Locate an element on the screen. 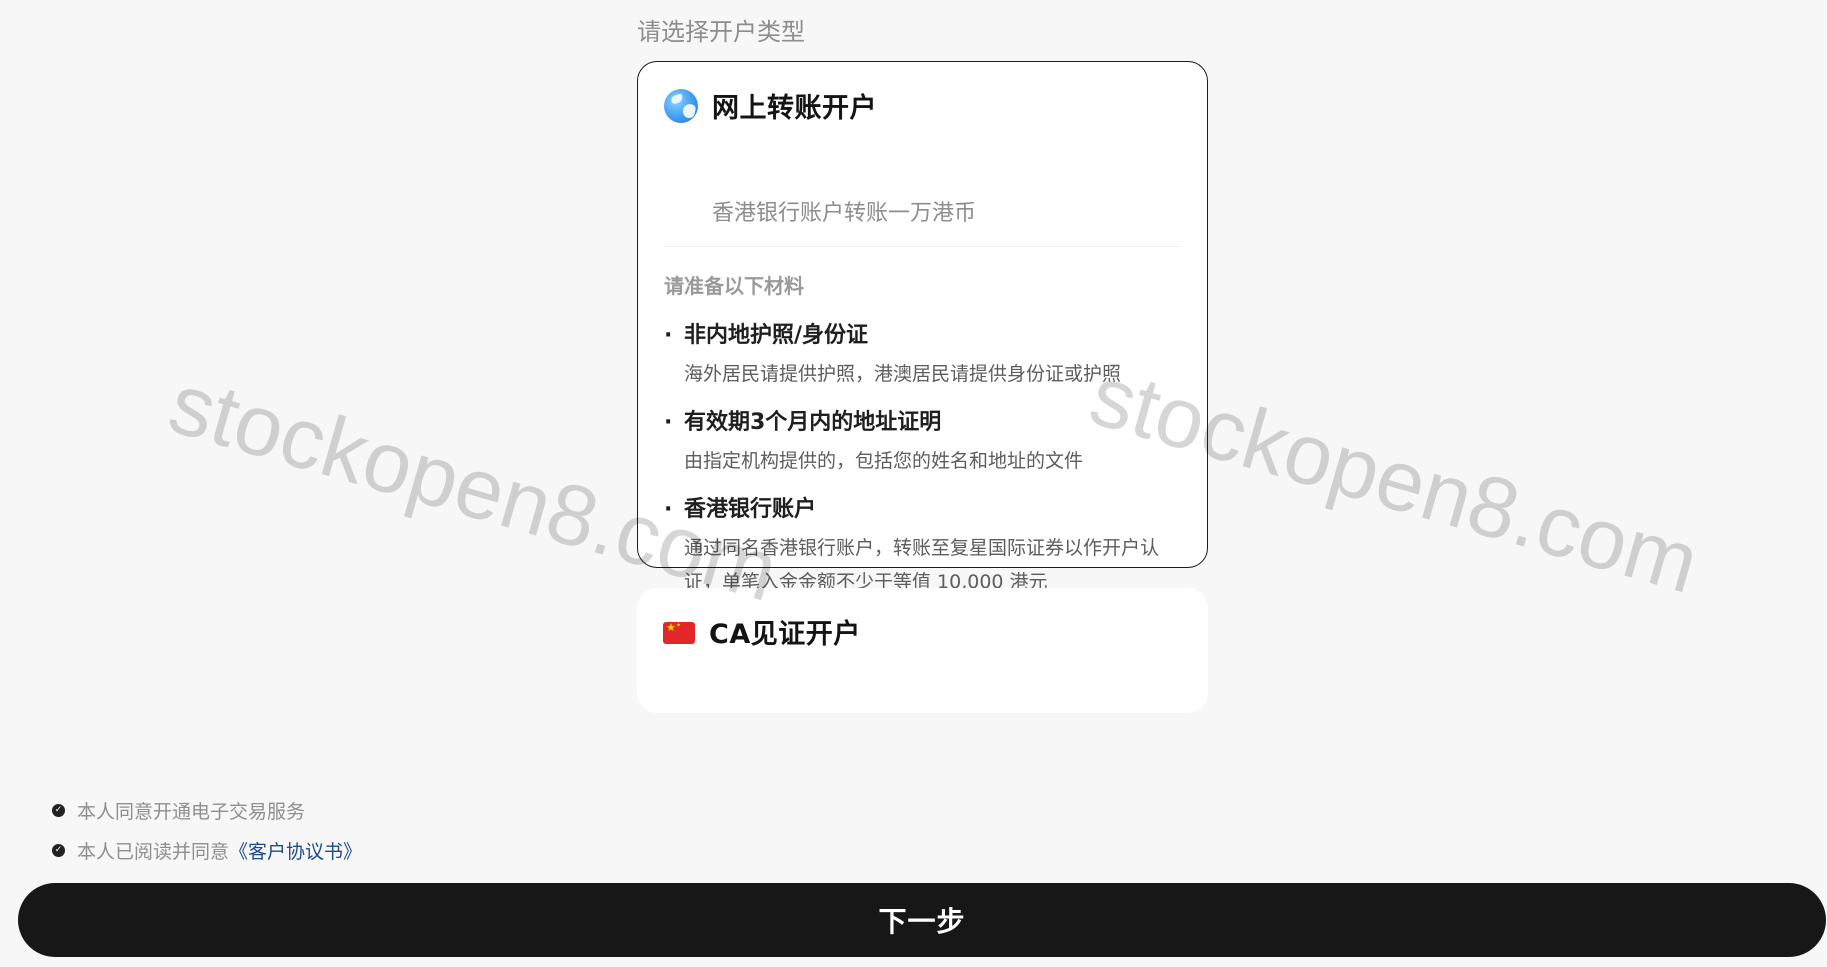 The image size is (1827, 967). client-agreement-link: 《客户协议书》 is located at coordinates (295, 850).